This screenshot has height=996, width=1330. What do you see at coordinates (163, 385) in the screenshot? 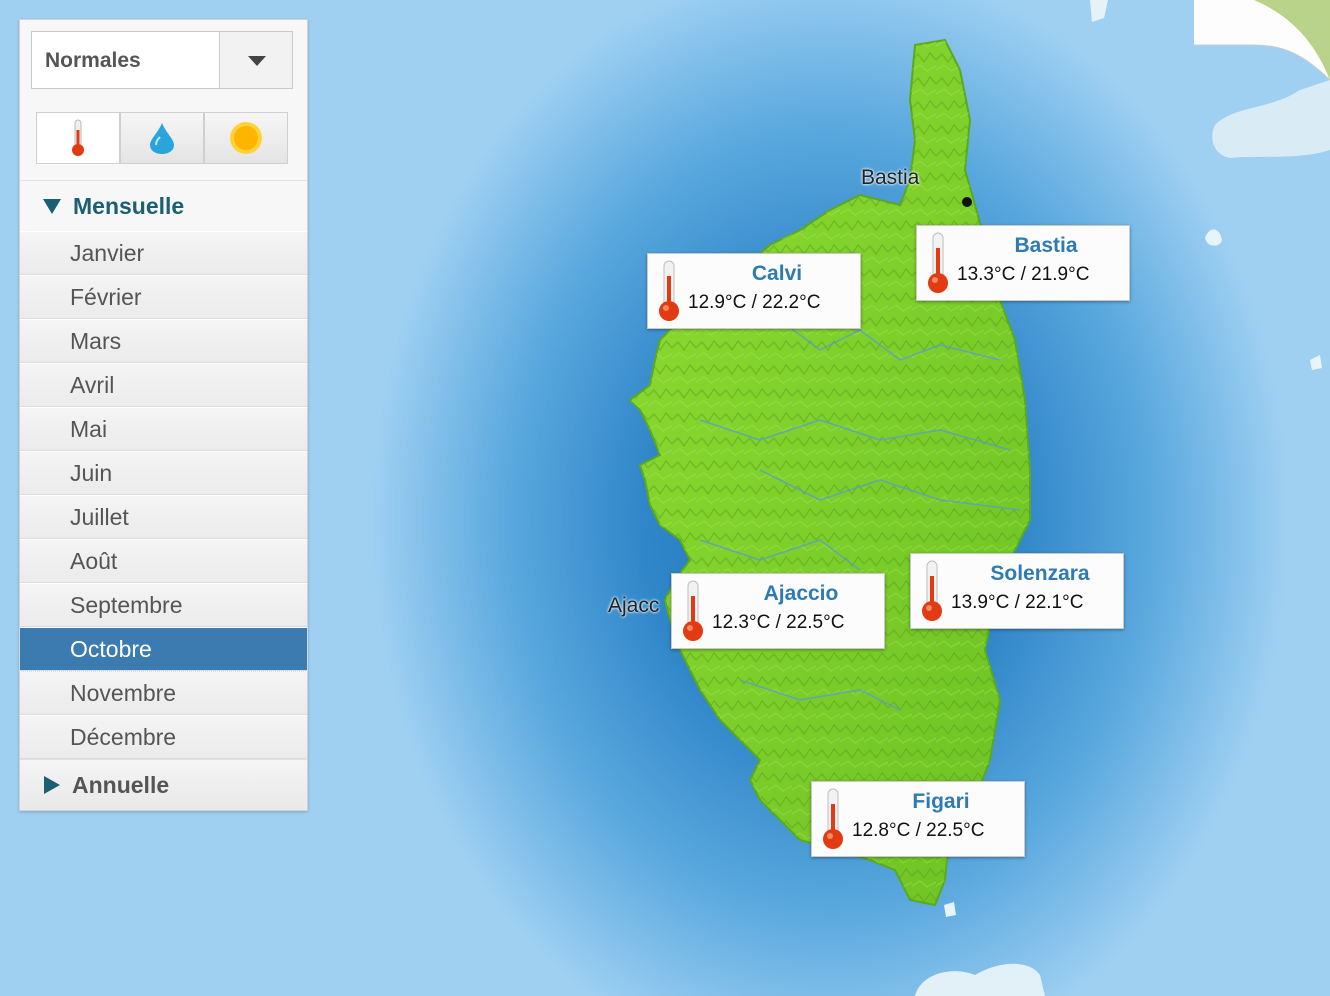
I see `month-item-avril: Avril` at bounding box center [163, 385].